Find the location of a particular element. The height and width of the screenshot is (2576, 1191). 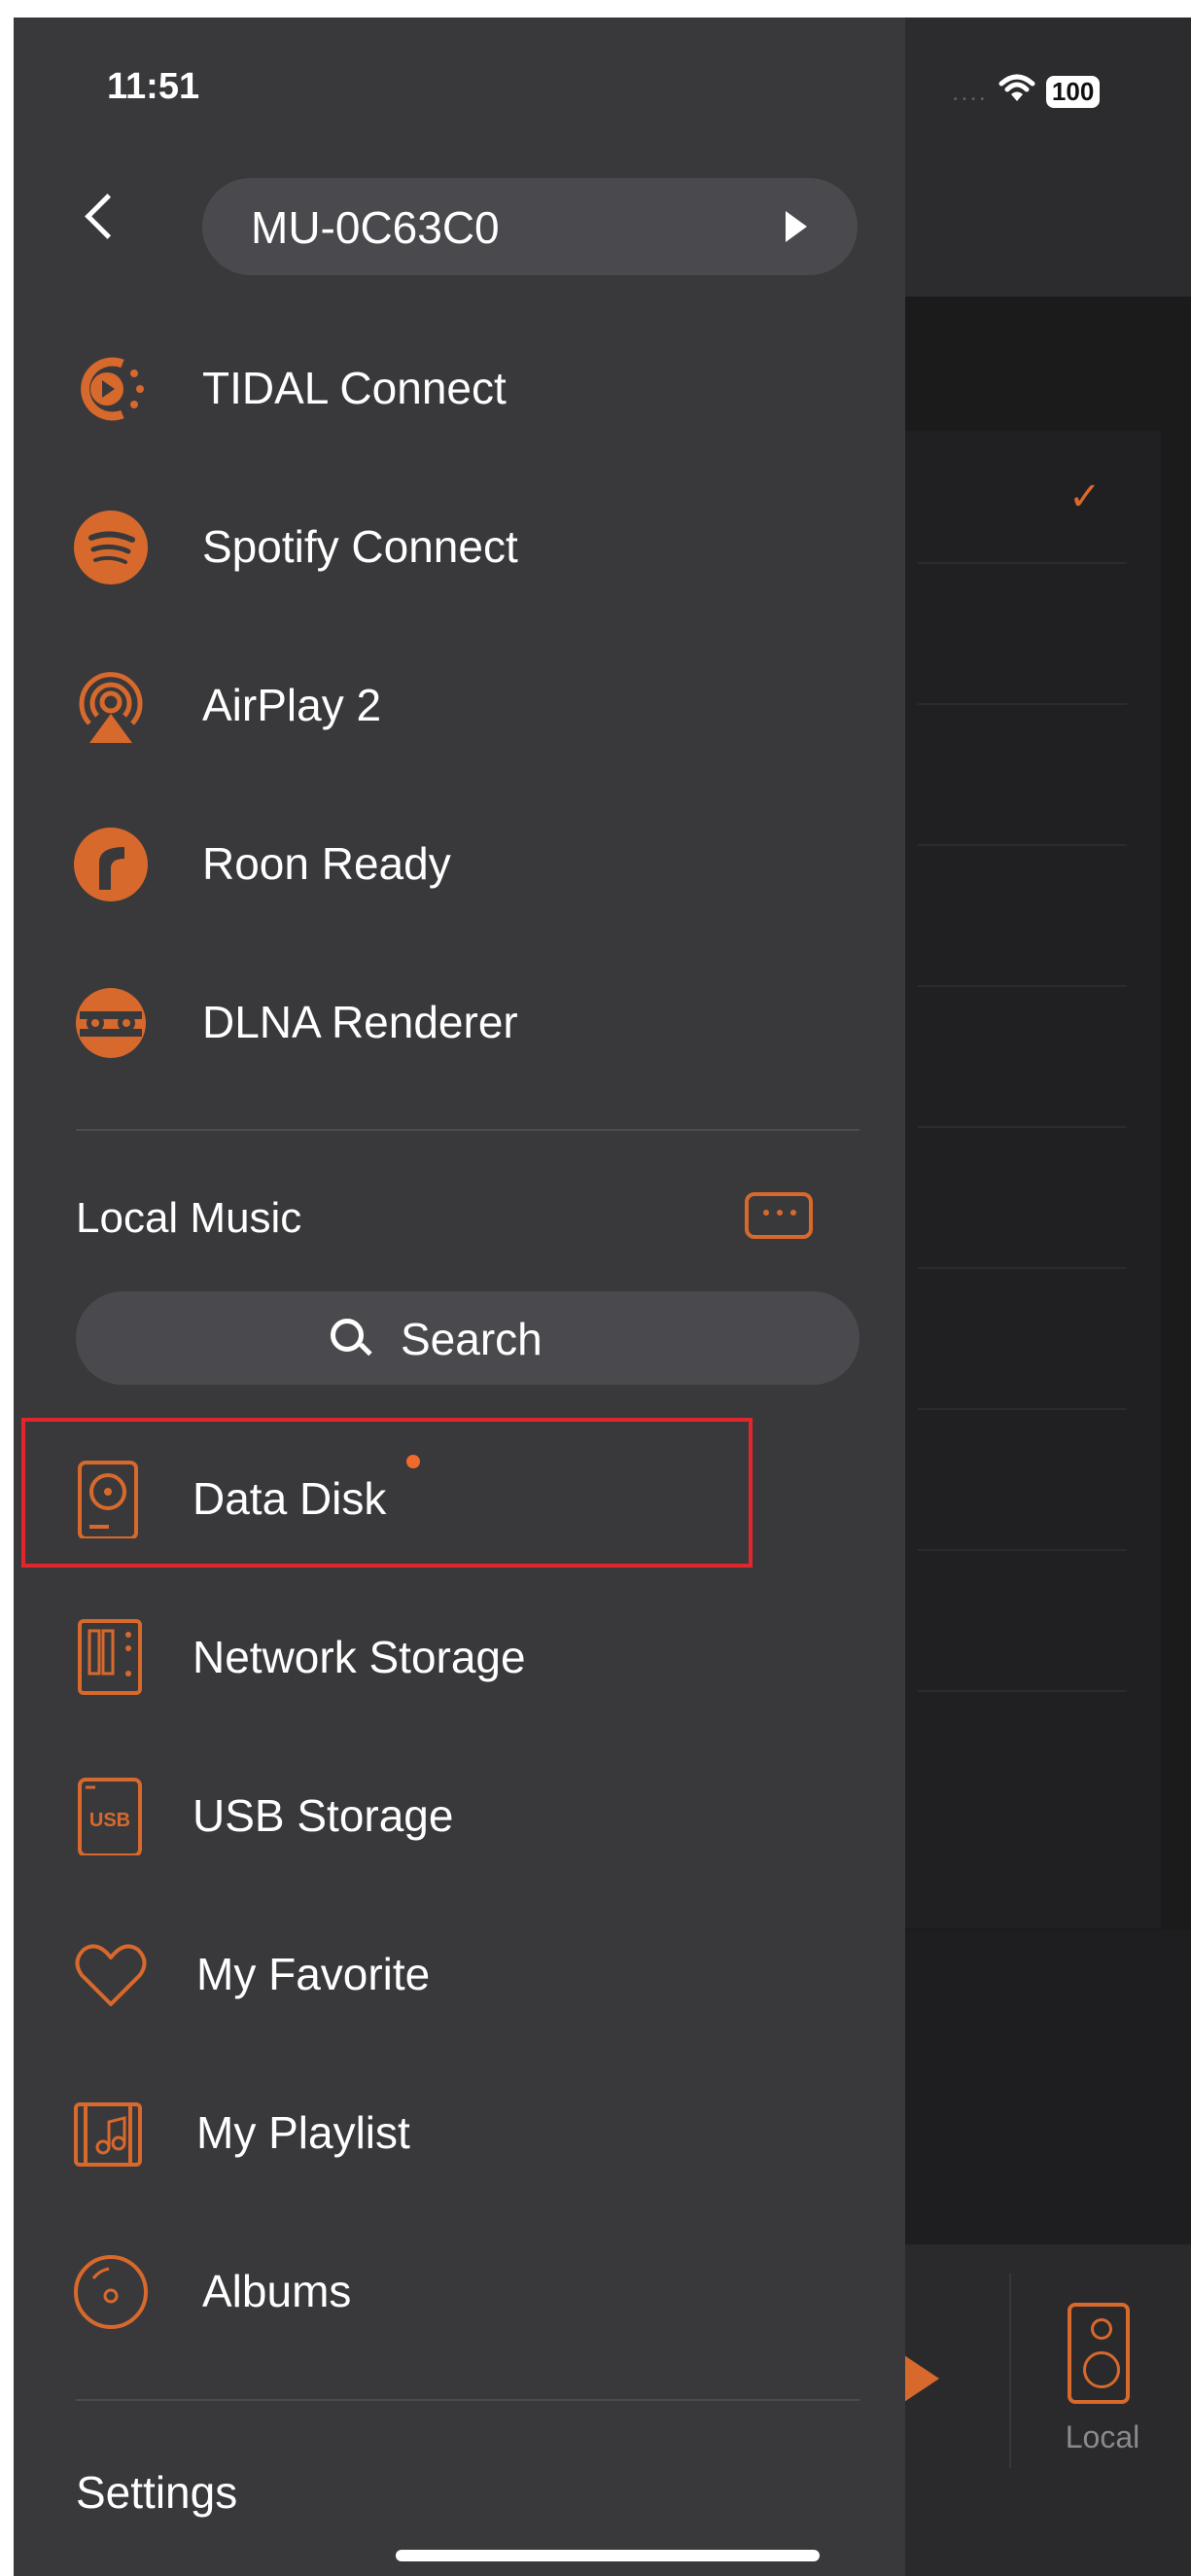

local-item-albums: Albums is located at coordinates (459, 2290).